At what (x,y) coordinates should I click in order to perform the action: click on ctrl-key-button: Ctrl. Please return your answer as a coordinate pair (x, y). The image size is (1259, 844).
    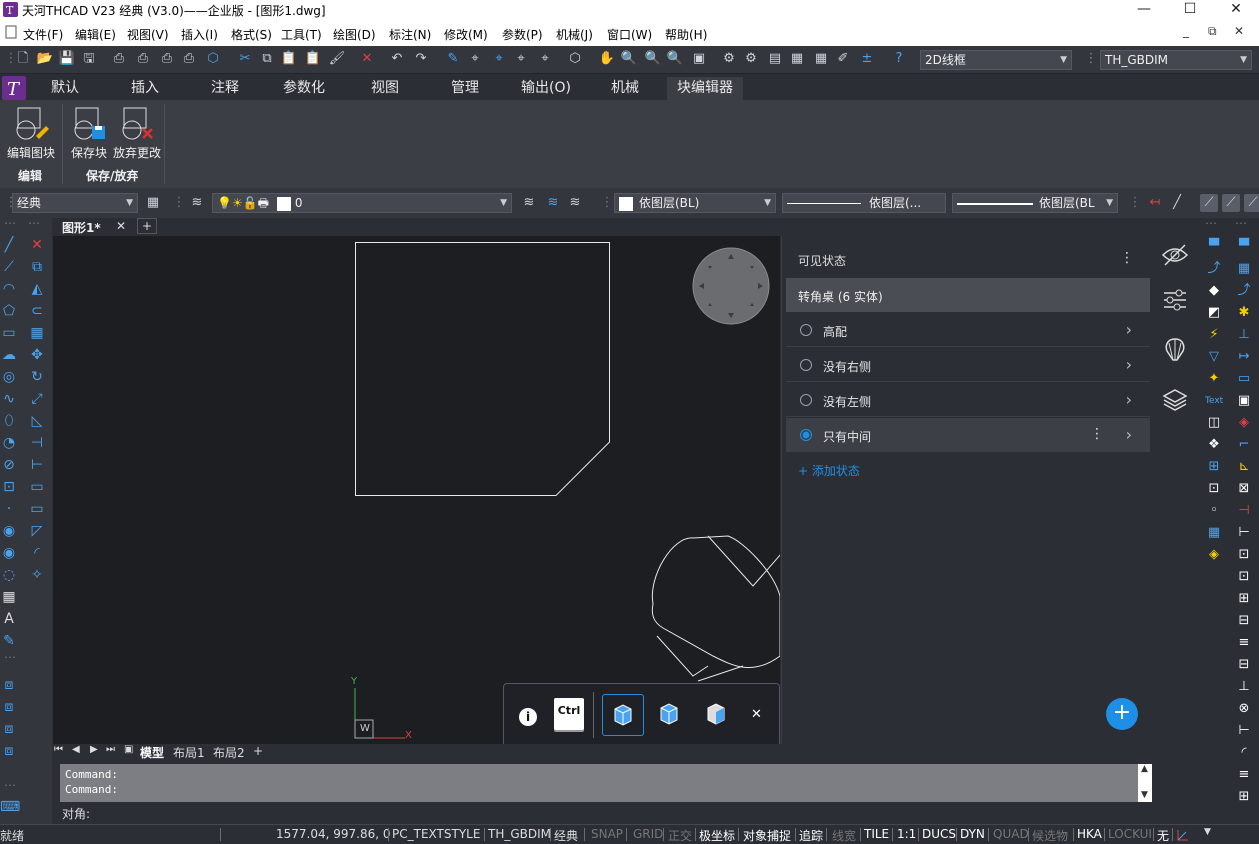
    Looking at the image, I should click on (569, 714).